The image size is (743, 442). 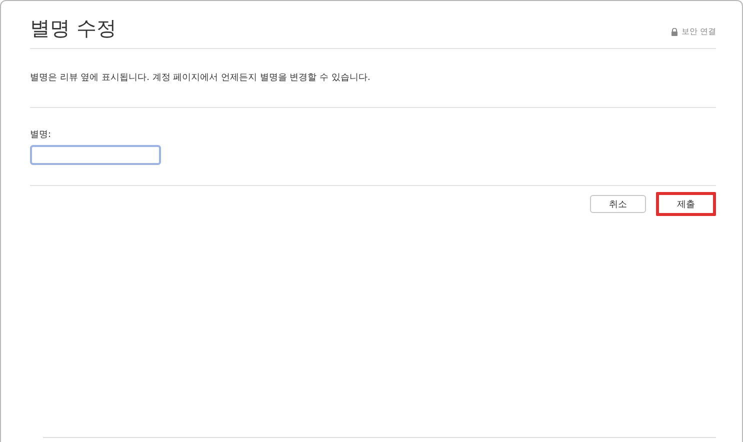 I want to click on secure-connection-label: 보안 연결, so click(x=698, y=31).